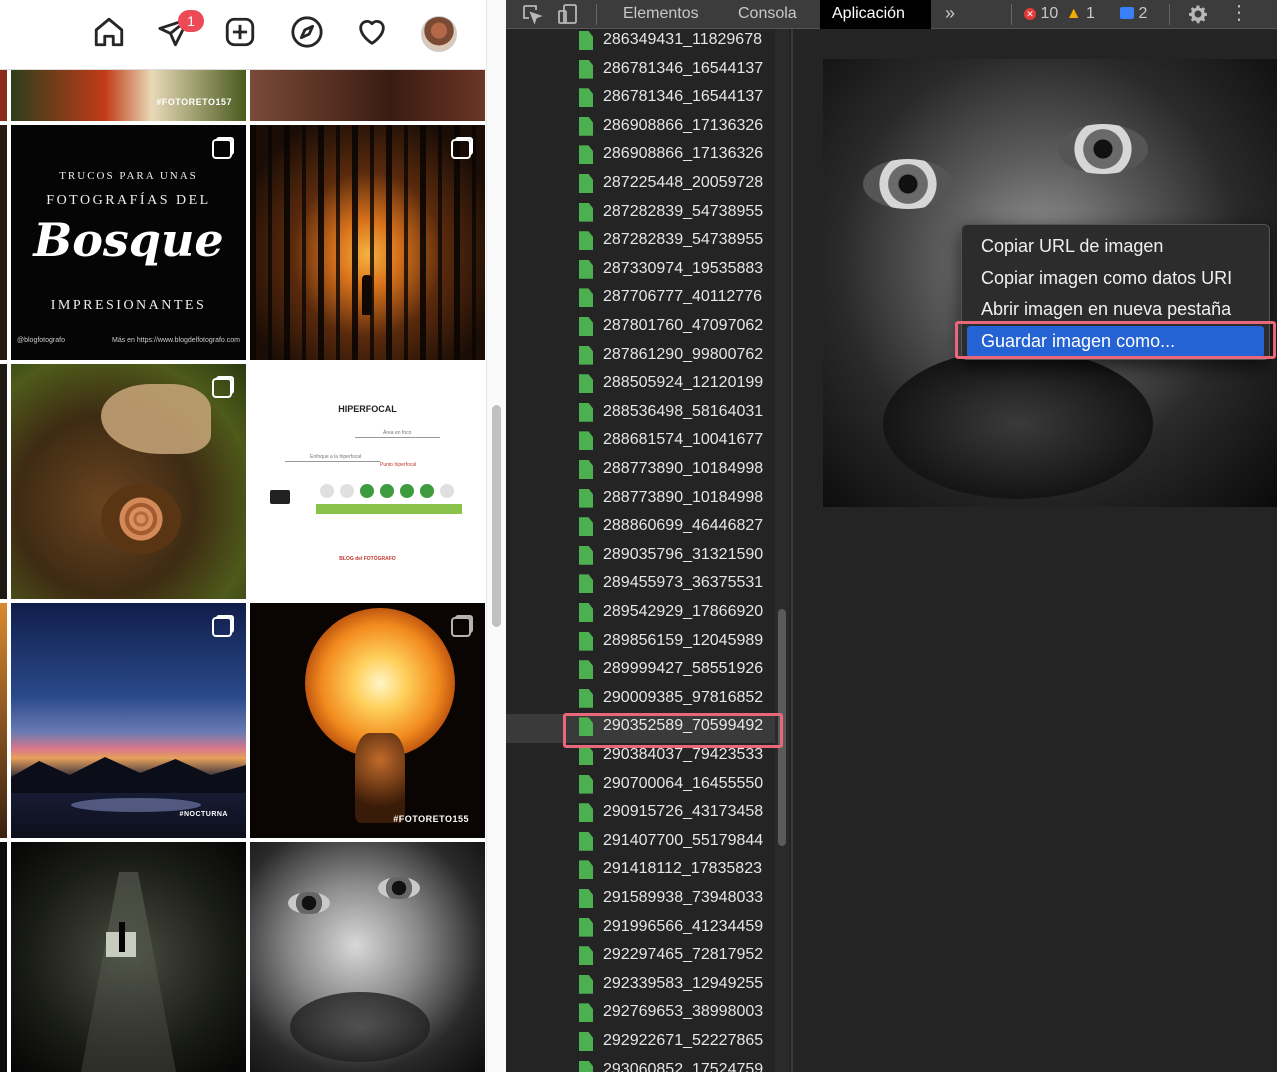  I want to click on file-list-item: 288505924_12120199, so click(645, 385).